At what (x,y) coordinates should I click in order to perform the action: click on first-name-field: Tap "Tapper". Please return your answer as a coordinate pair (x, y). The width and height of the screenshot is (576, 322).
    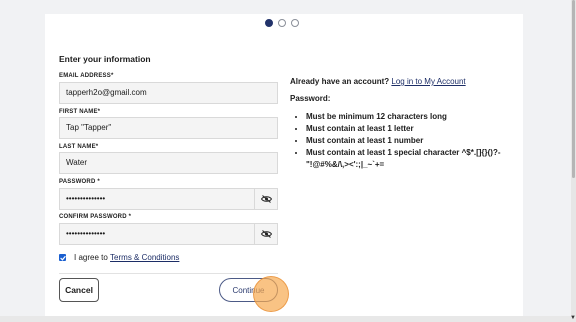
    Looking at the image, I should click on (168, 128).